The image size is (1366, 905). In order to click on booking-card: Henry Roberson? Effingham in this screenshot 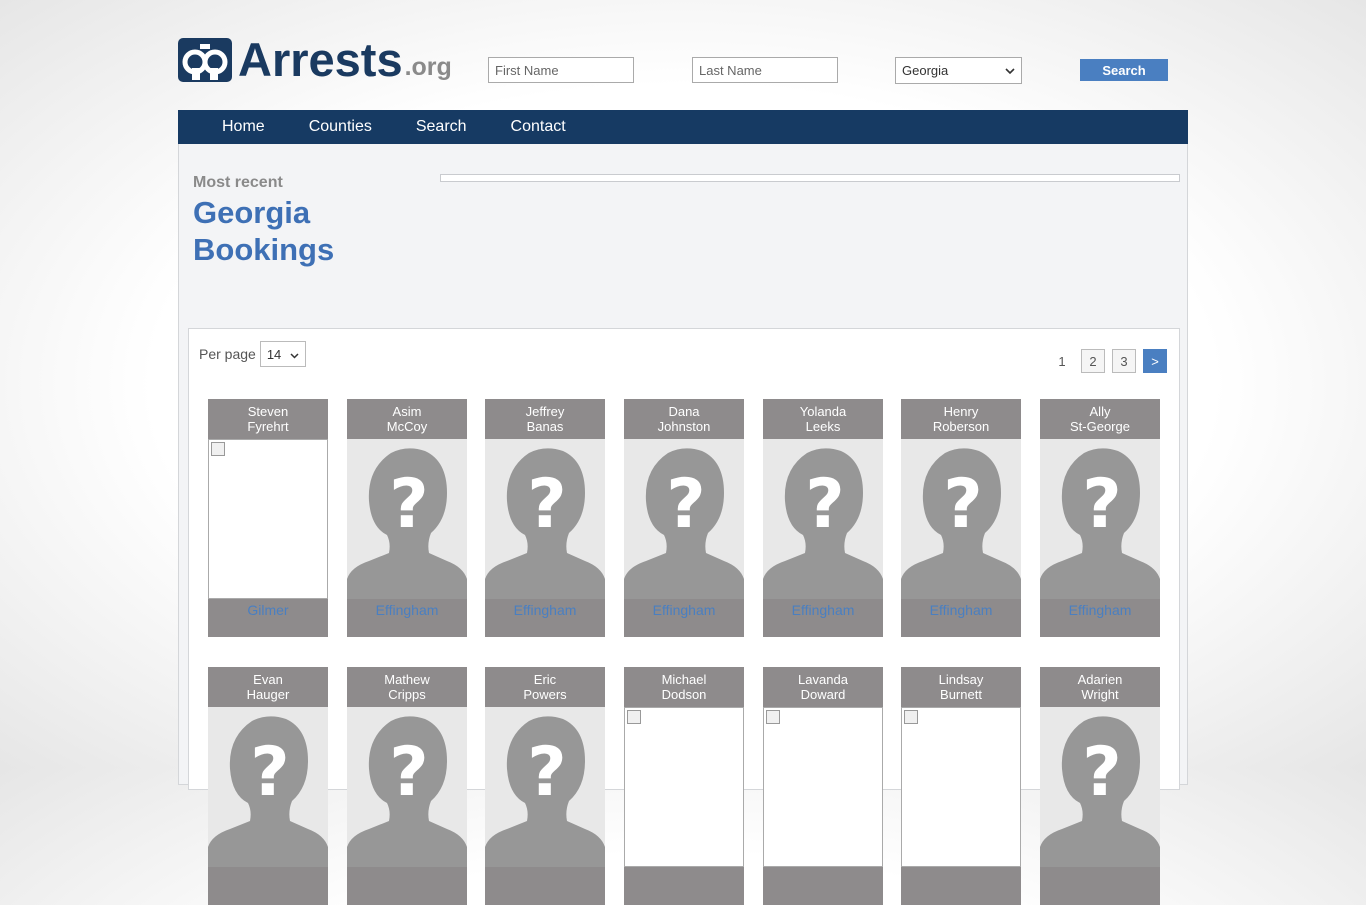, I will do `click(961, 518)`.